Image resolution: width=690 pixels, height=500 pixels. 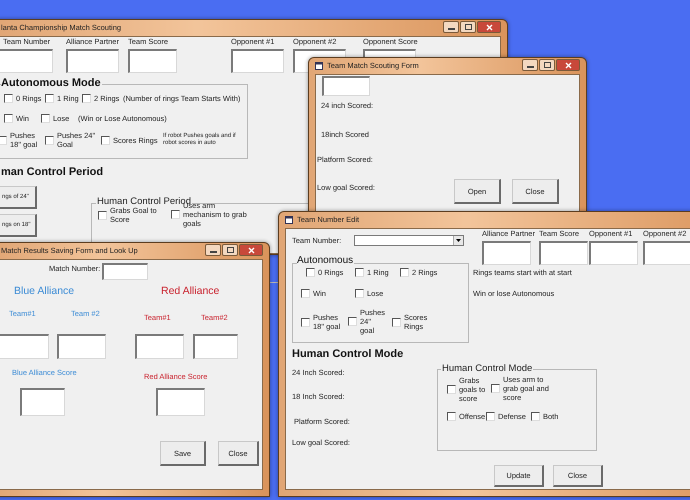 What do you see at coordinates (52, 172) in the screenshot?
I see `section-heading: man Control Period` at bounding box center [52, 172].